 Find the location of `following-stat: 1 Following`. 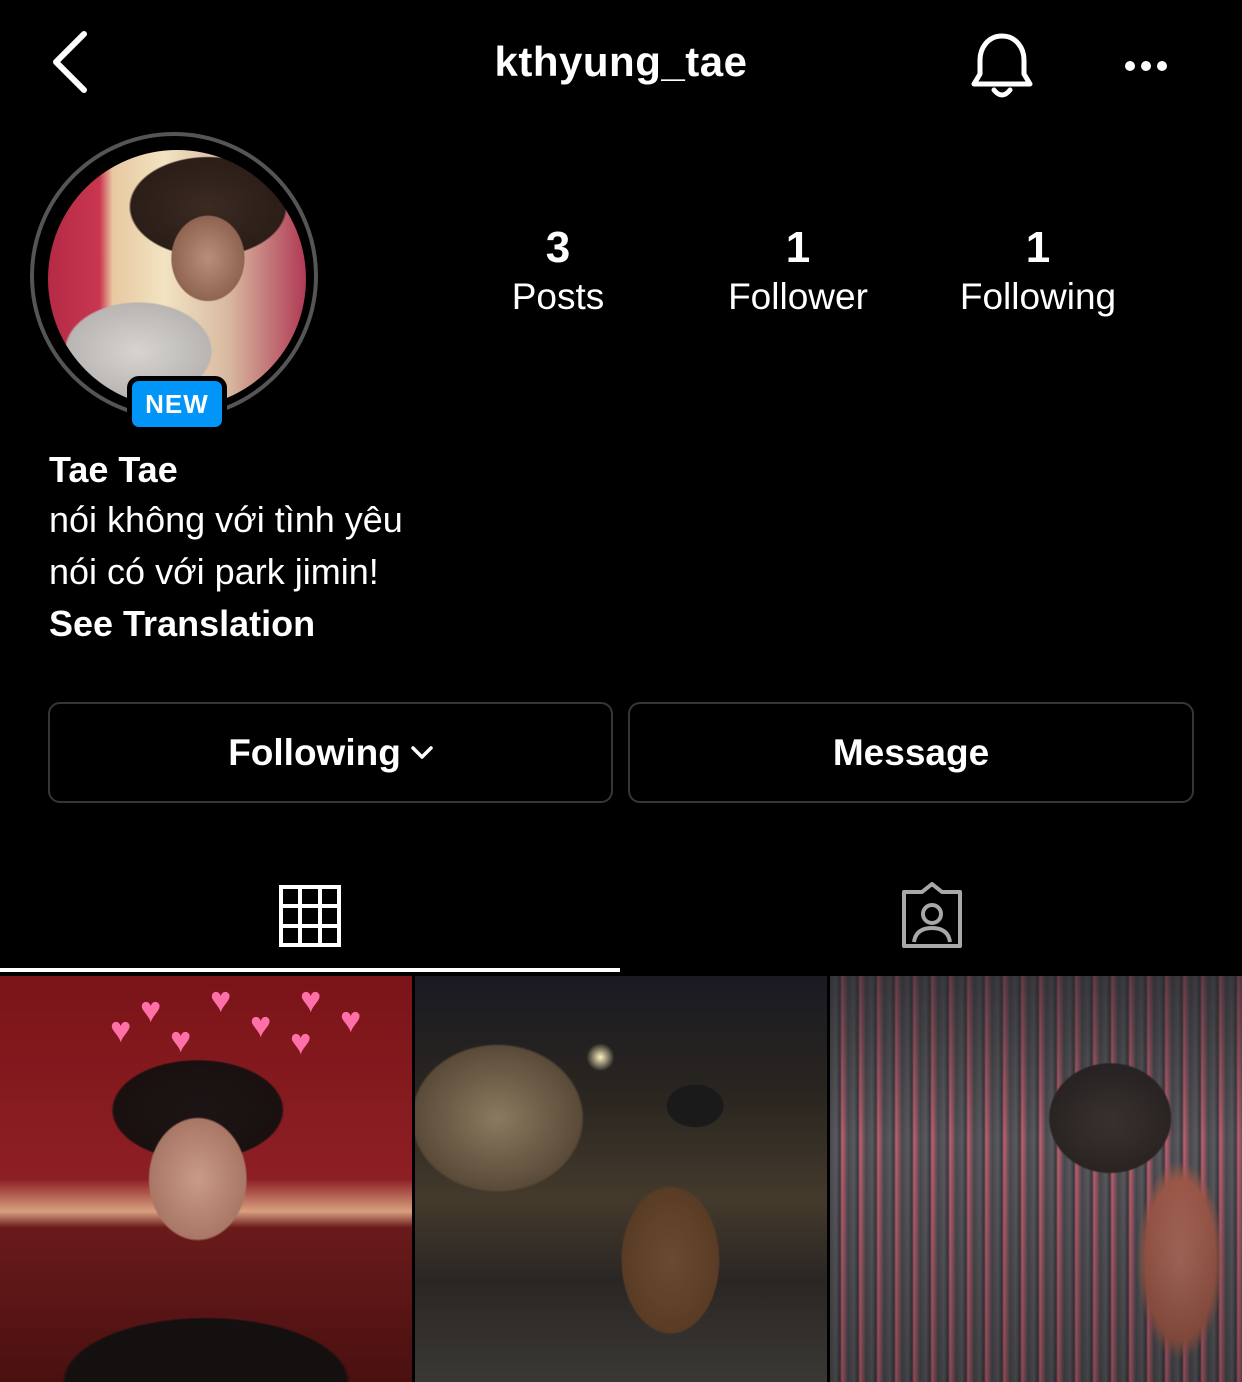

following-stat: 1 Following is located at coordinates (1038, 271).